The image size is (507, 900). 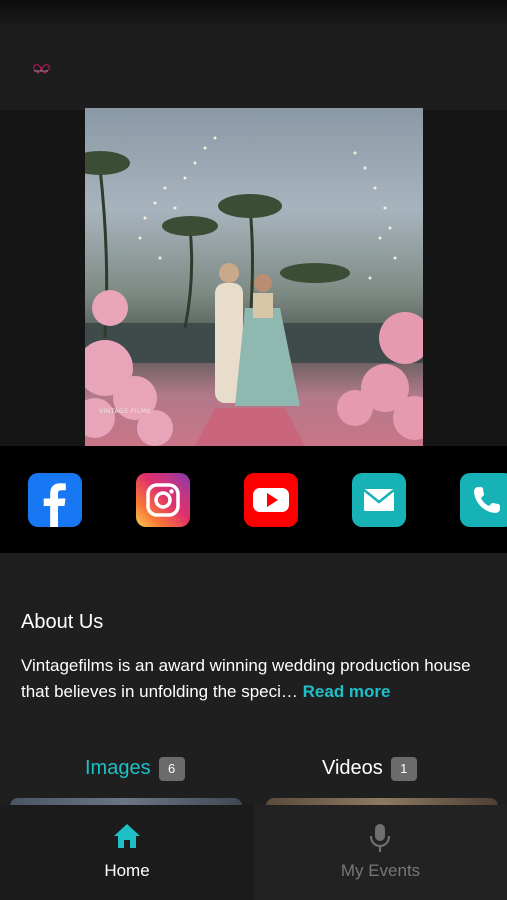 I want to click on instagram-icon, so click(x=163, y=500).